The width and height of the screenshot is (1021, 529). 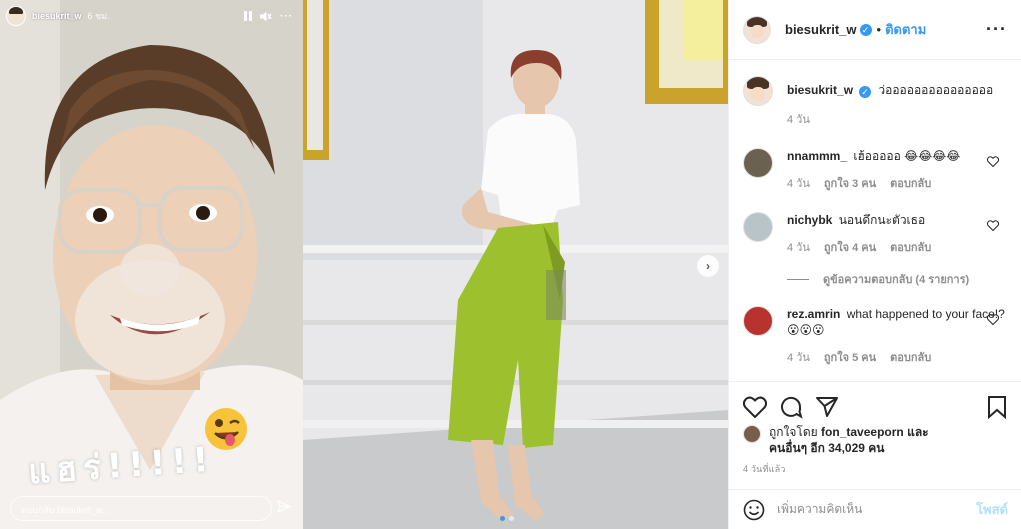 What do you see at coordinates (936, 90) in the screenshot?
I see `caption-text: ว่อออออออออออออออ` at bounding box center [936, 90].